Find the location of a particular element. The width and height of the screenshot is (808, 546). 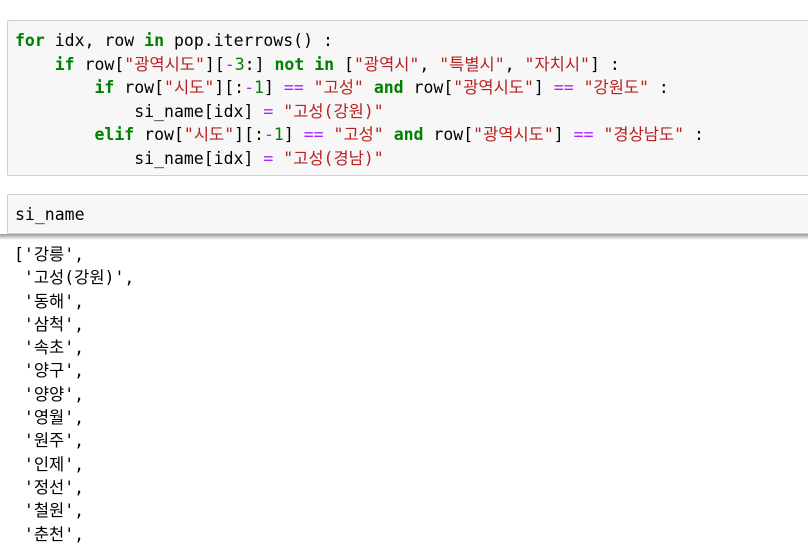

output-line: '삼척', is located at coordinates (49, 324).